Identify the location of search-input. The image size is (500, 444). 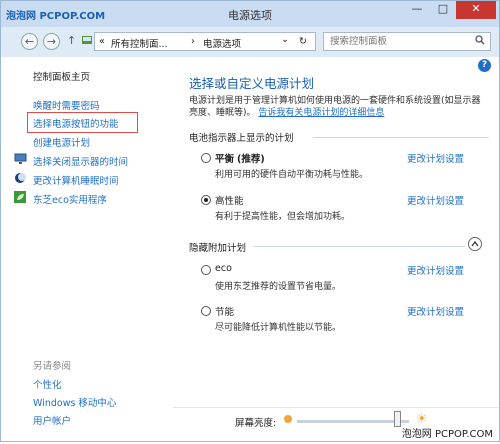
(397, 41).